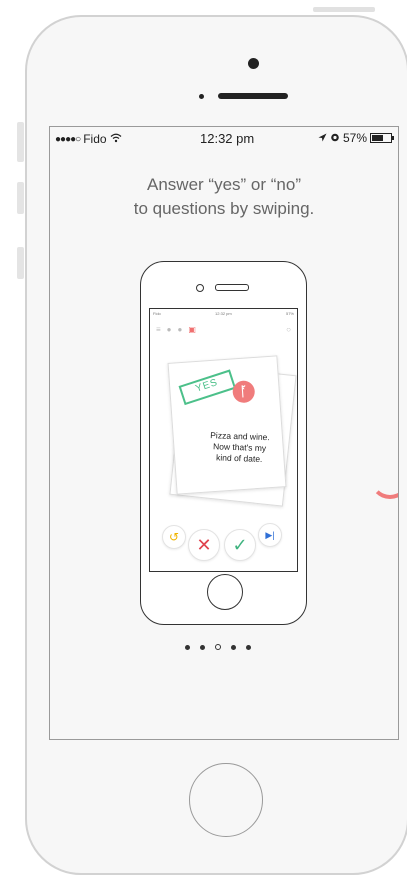 The image size is (407, 875). Describe the element at coordinates (157, 313) in the screenshot. I see `illustrated-carrier: Fido` at that location.